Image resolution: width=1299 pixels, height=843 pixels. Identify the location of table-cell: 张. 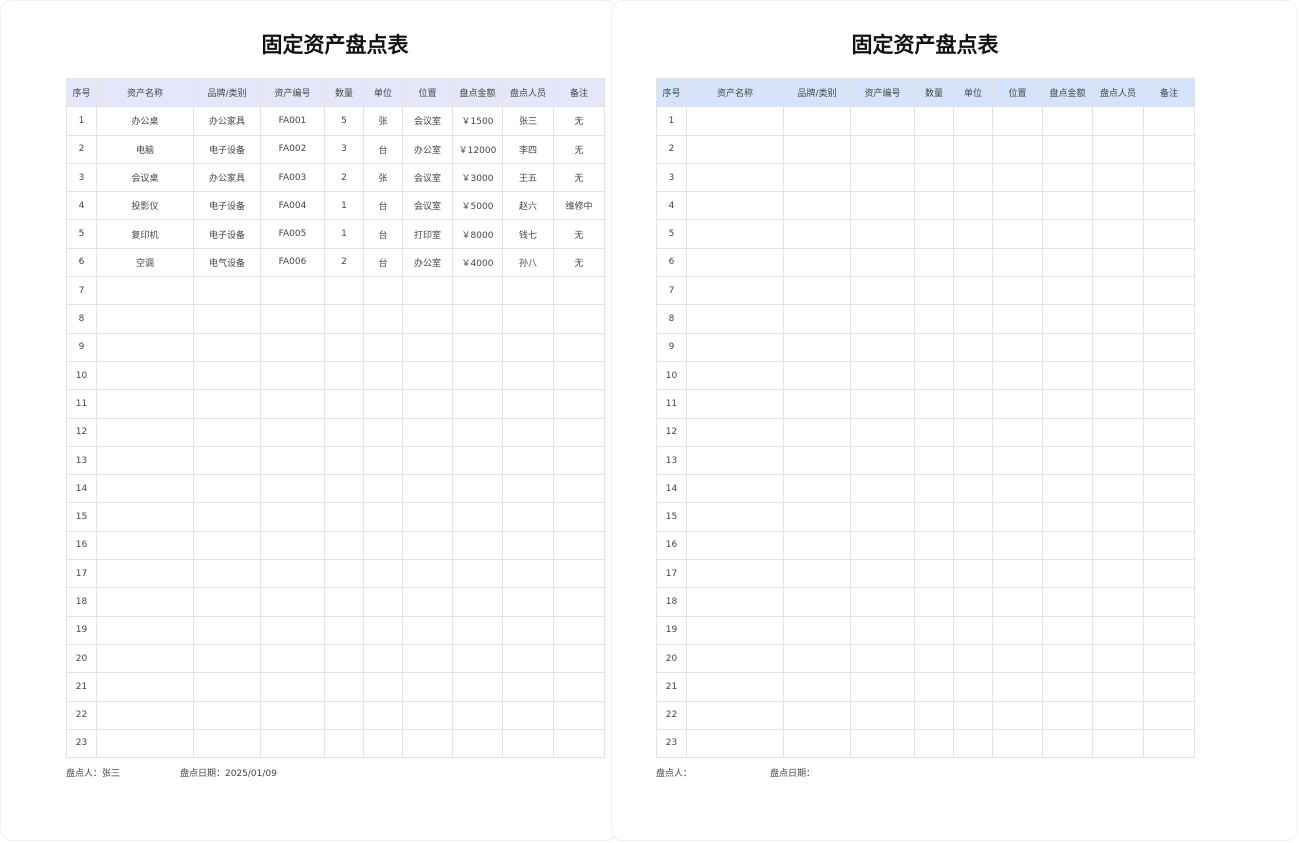
(383, 121).